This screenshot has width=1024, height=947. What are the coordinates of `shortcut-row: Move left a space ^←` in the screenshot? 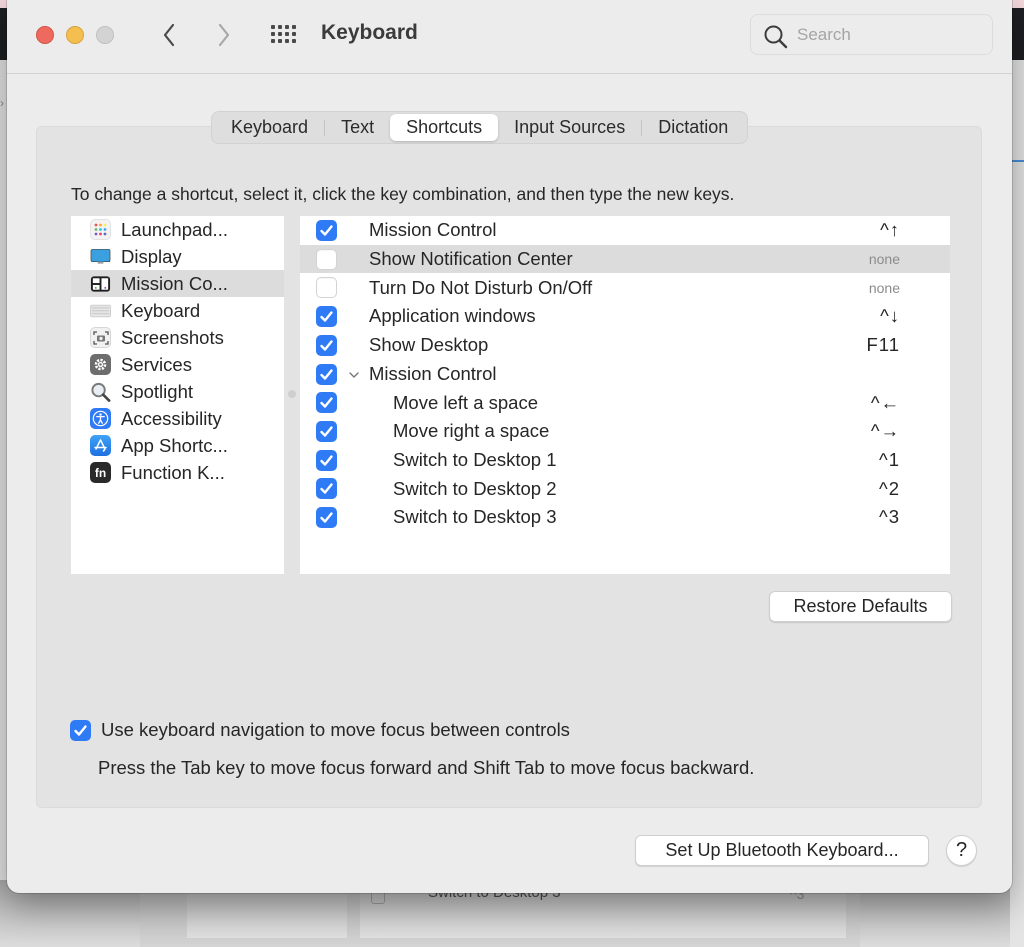 It's located at (625, 402).